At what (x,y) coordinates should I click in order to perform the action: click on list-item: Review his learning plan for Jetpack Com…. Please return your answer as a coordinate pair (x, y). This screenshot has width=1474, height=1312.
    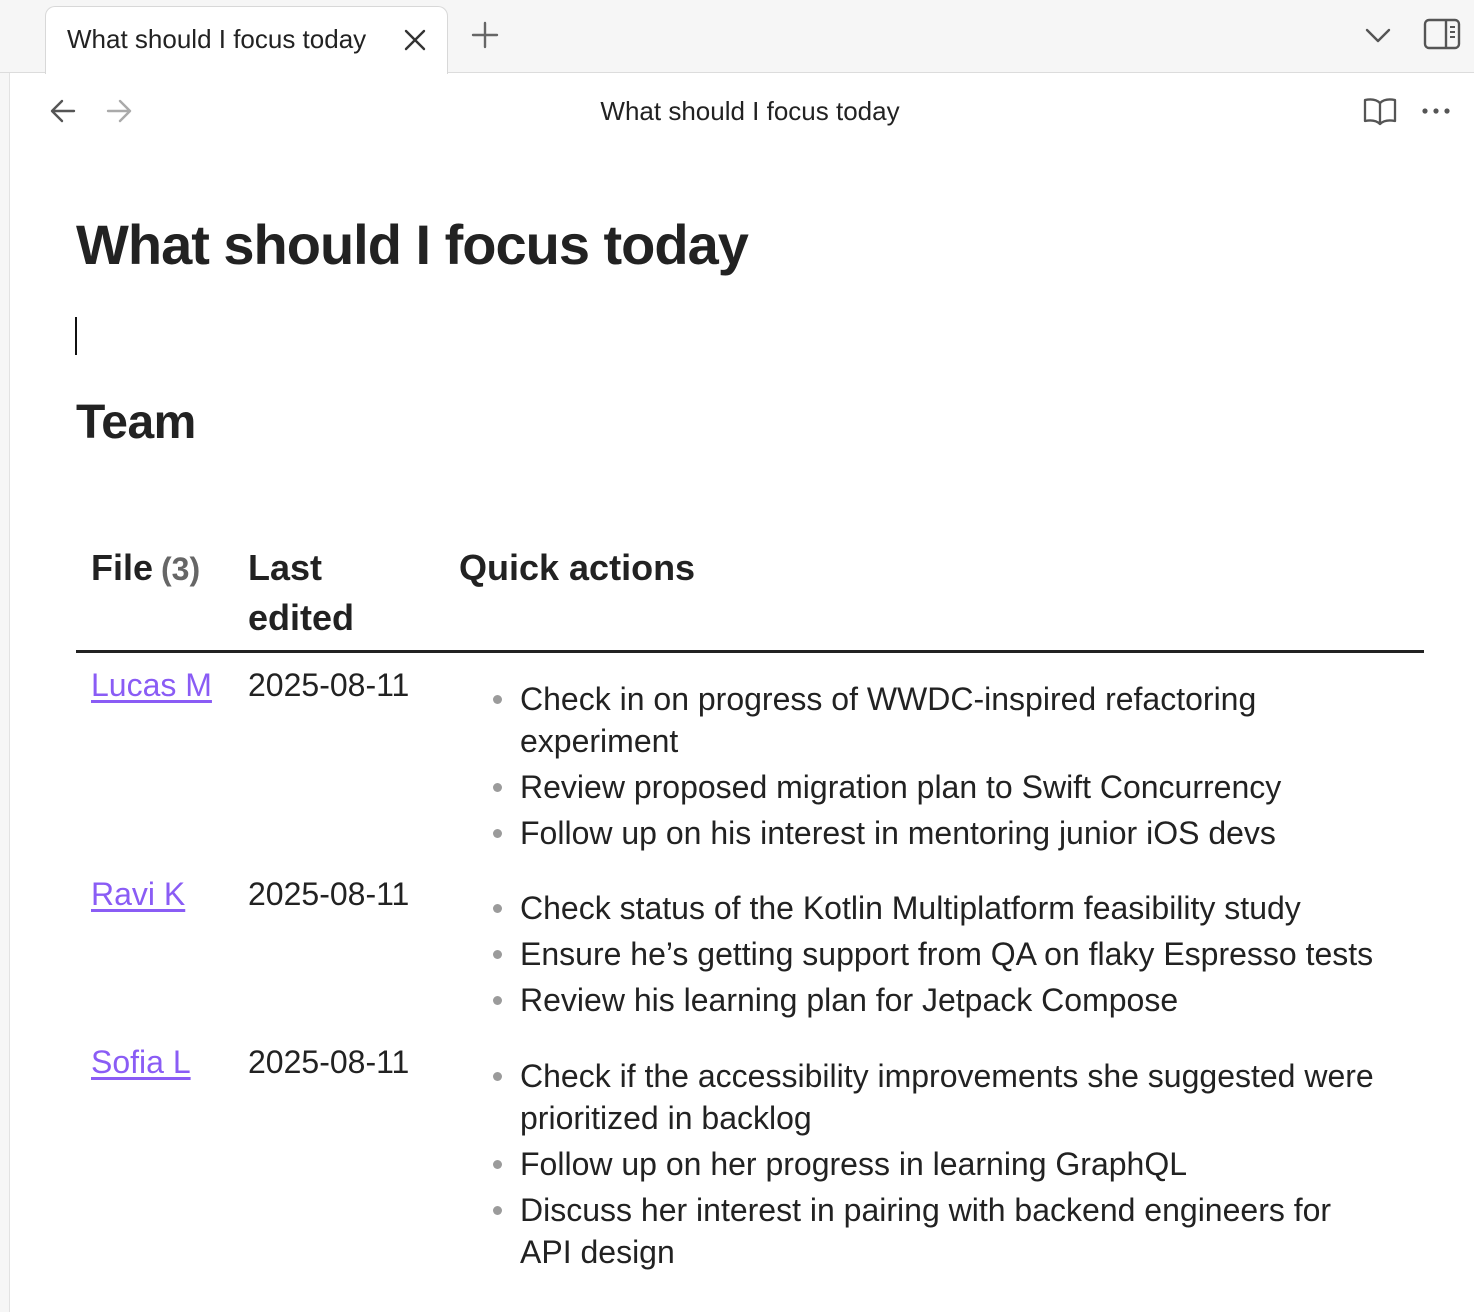
    Looking at the image, I should click on (956, 1000).